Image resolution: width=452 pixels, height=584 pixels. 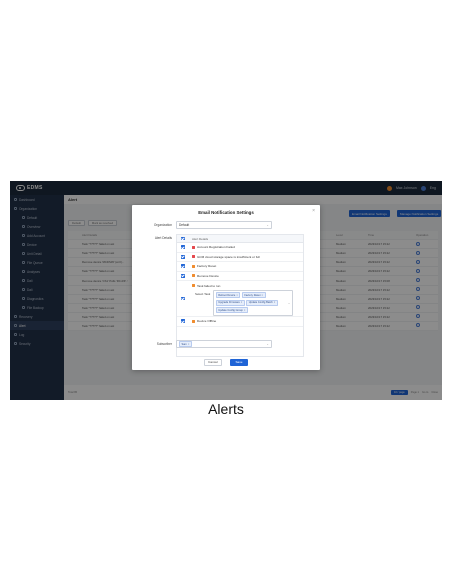 I want to click on alert-types-header: Alert Details, so click(x=240, y=239).